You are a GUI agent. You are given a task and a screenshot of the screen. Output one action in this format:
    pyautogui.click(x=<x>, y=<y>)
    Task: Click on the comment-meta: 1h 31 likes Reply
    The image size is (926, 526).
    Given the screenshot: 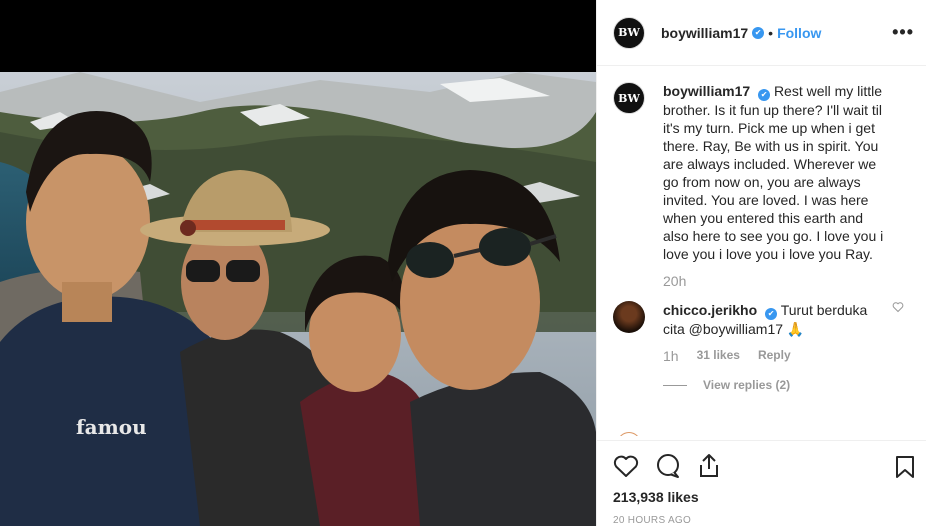 What is the action you would take?
    pyautogui.click(x=786, y=356)
    